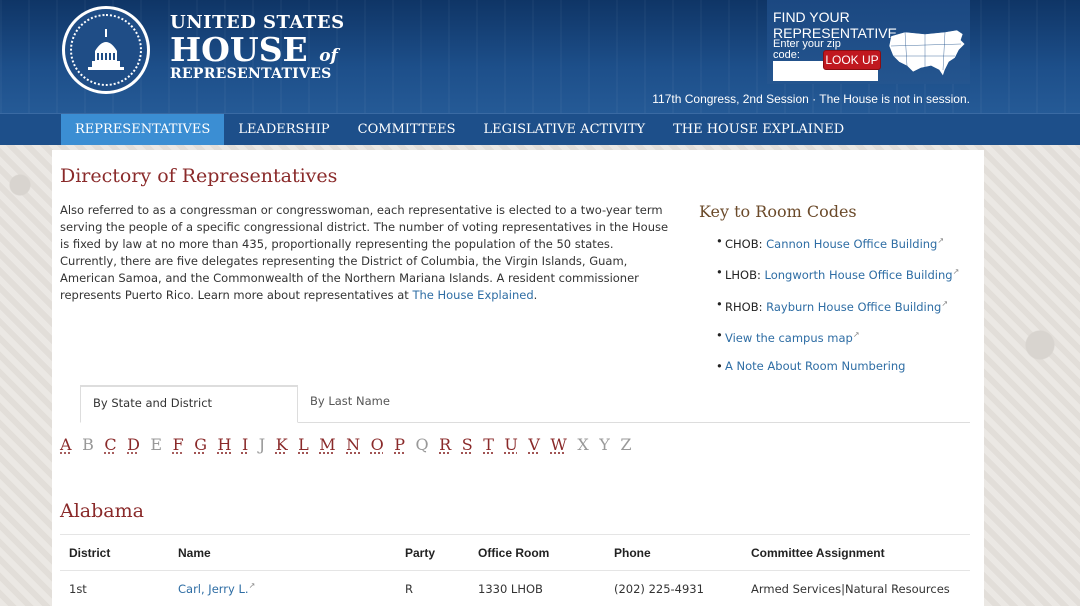 The height and width of the screenshot is (606, 1080). Describe the element at coordinates (213, 589) in the screenshot. I see `representative-link: Carl, Jerry L.` at that location.